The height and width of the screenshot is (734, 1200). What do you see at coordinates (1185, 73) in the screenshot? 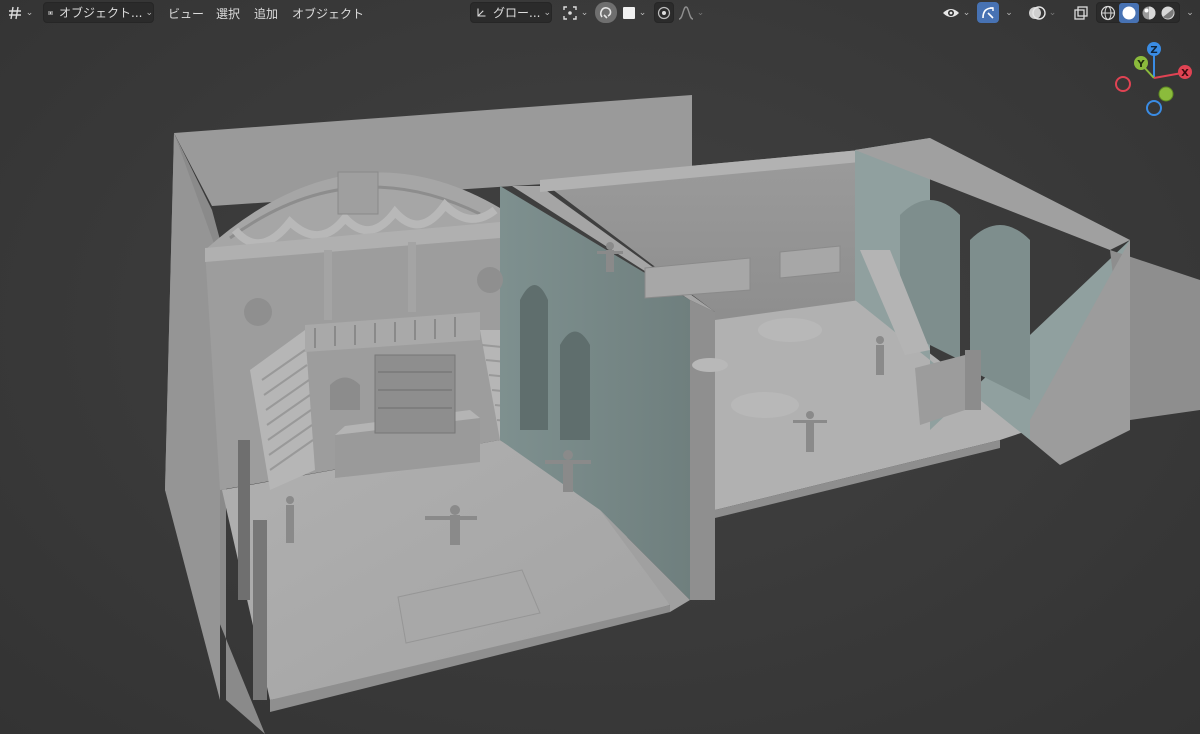
I see `x-axis-label: X` at bounding box center [1185, 73].